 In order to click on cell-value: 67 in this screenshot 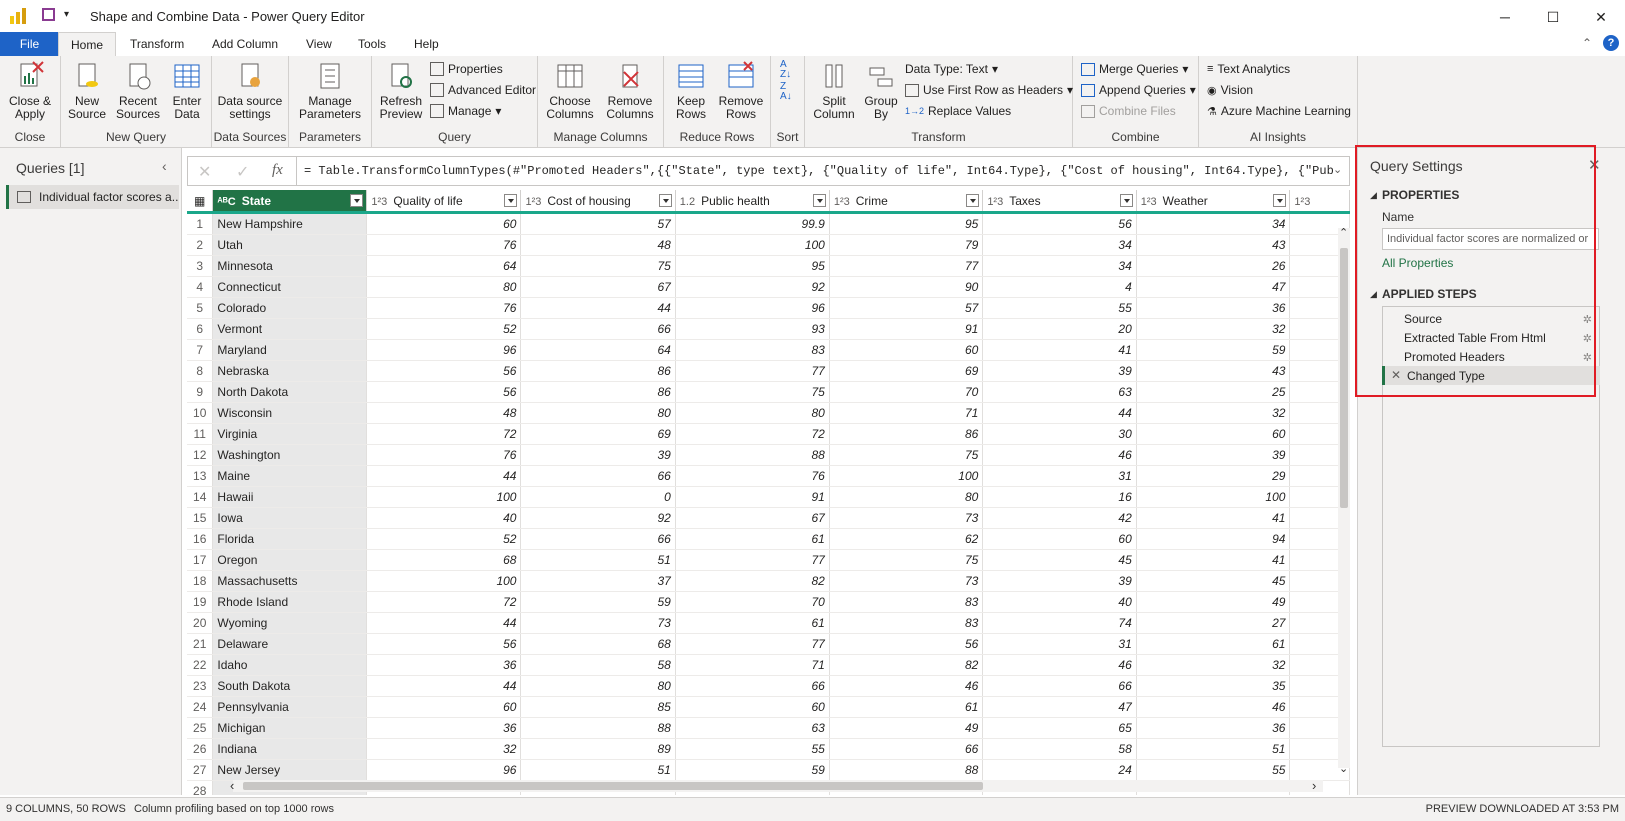, I will do `click(598, 287)`.